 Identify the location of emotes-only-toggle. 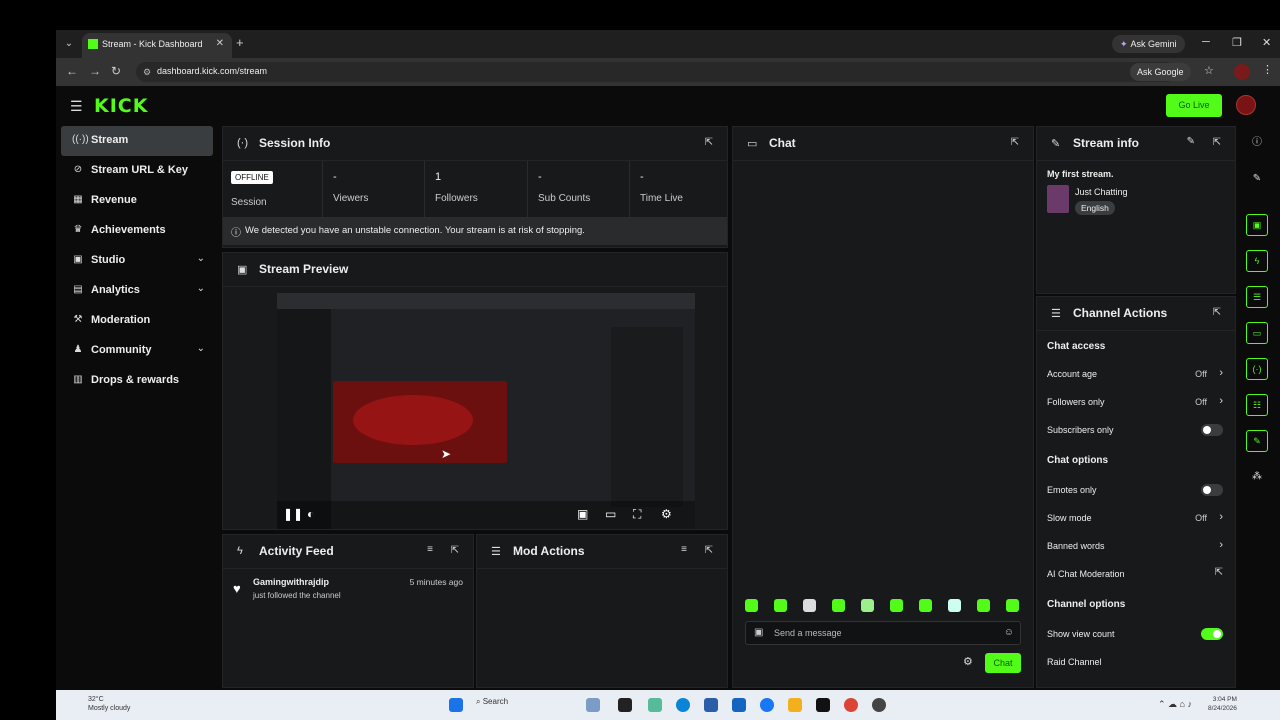
(1212, 490).